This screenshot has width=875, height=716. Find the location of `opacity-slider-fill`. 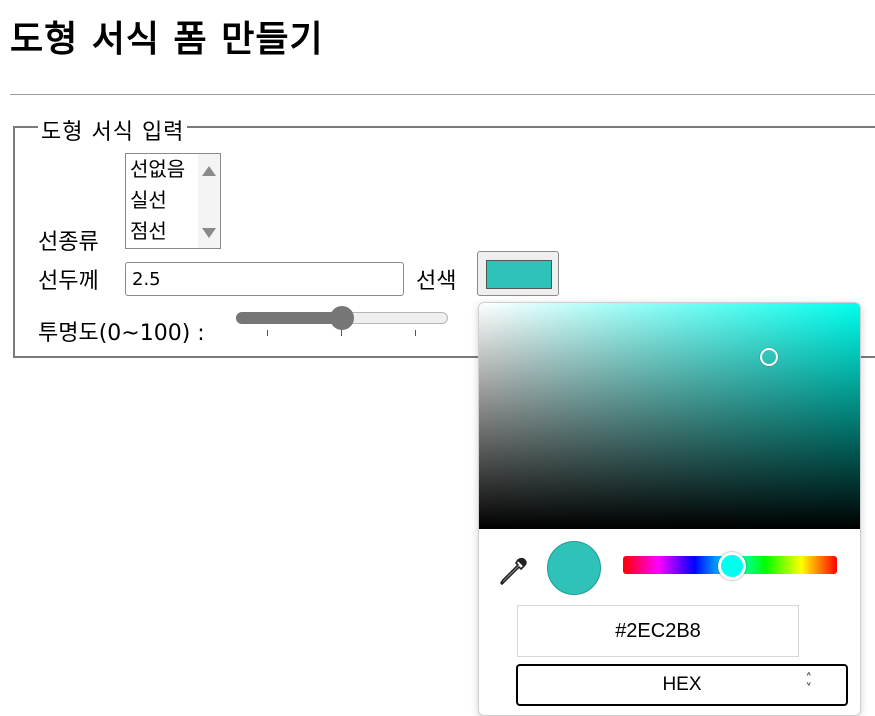

opacity-slider-fill is located at coordinates (289, 318).